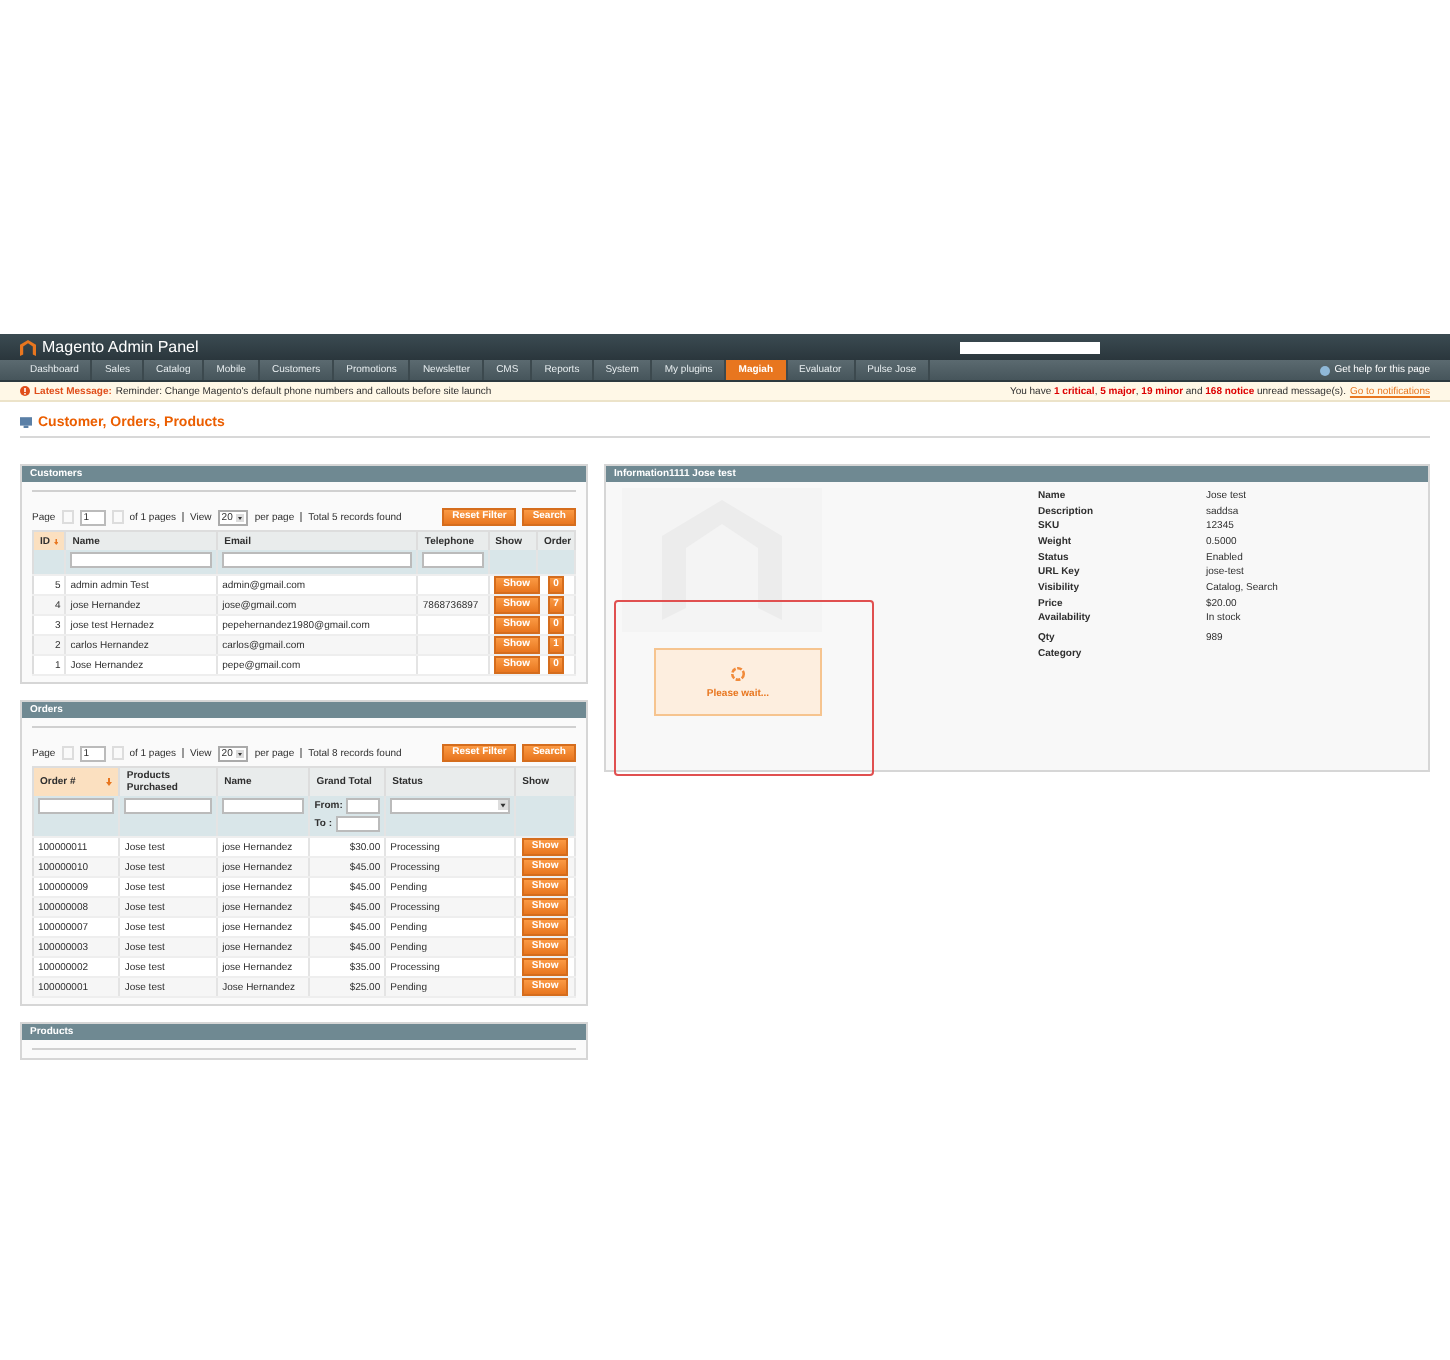  Describe the element at coordinates (26, 422) in the screenshot. I see `page-icon` at that location.